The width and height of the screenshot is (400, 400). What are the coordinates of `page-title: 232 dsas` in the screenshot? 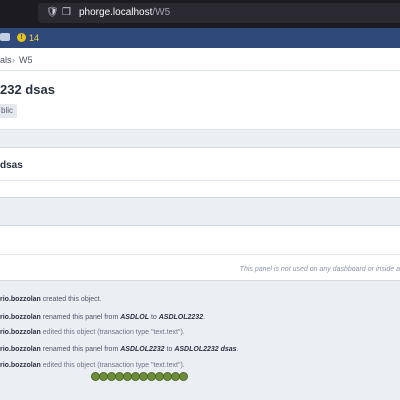 It's located at (27, 89).